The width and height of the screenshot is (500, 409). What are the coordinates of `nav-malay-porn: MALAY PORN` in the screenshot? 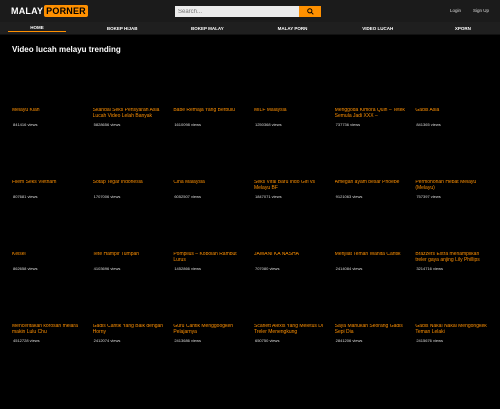 It's located at (293, 28).